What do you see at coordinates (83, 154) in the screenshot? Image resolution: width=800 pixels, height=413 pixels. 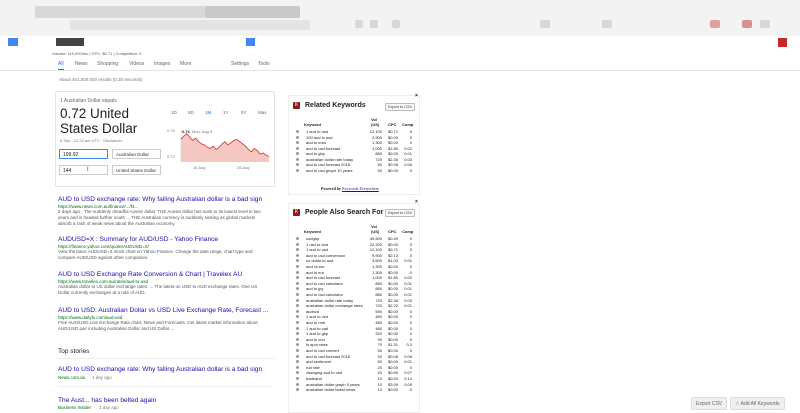 I see `amount-from-input: 199.92` at bounding box center [83, 154].